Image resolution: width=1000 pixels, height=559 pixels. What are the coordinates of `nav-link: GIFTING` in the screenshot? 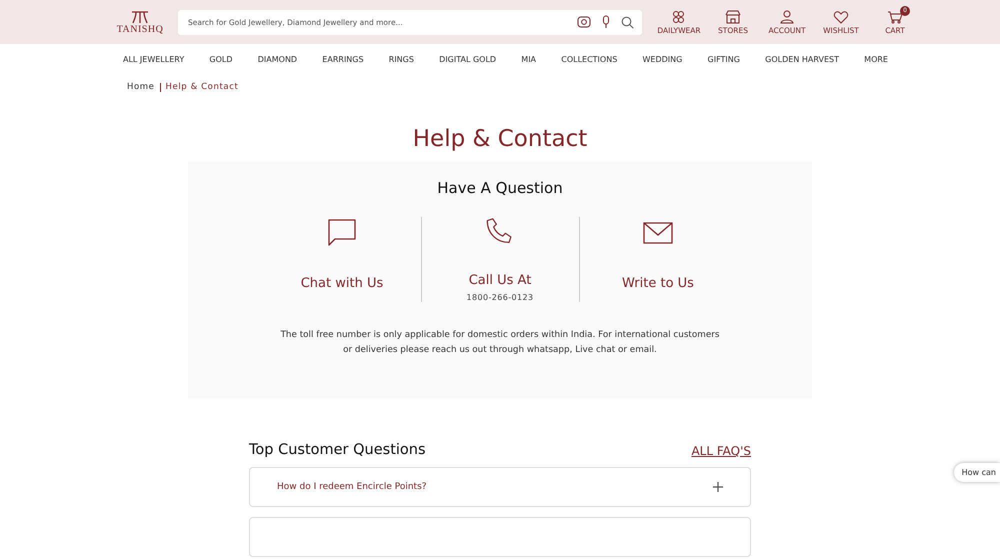 It's located at (724, 59).